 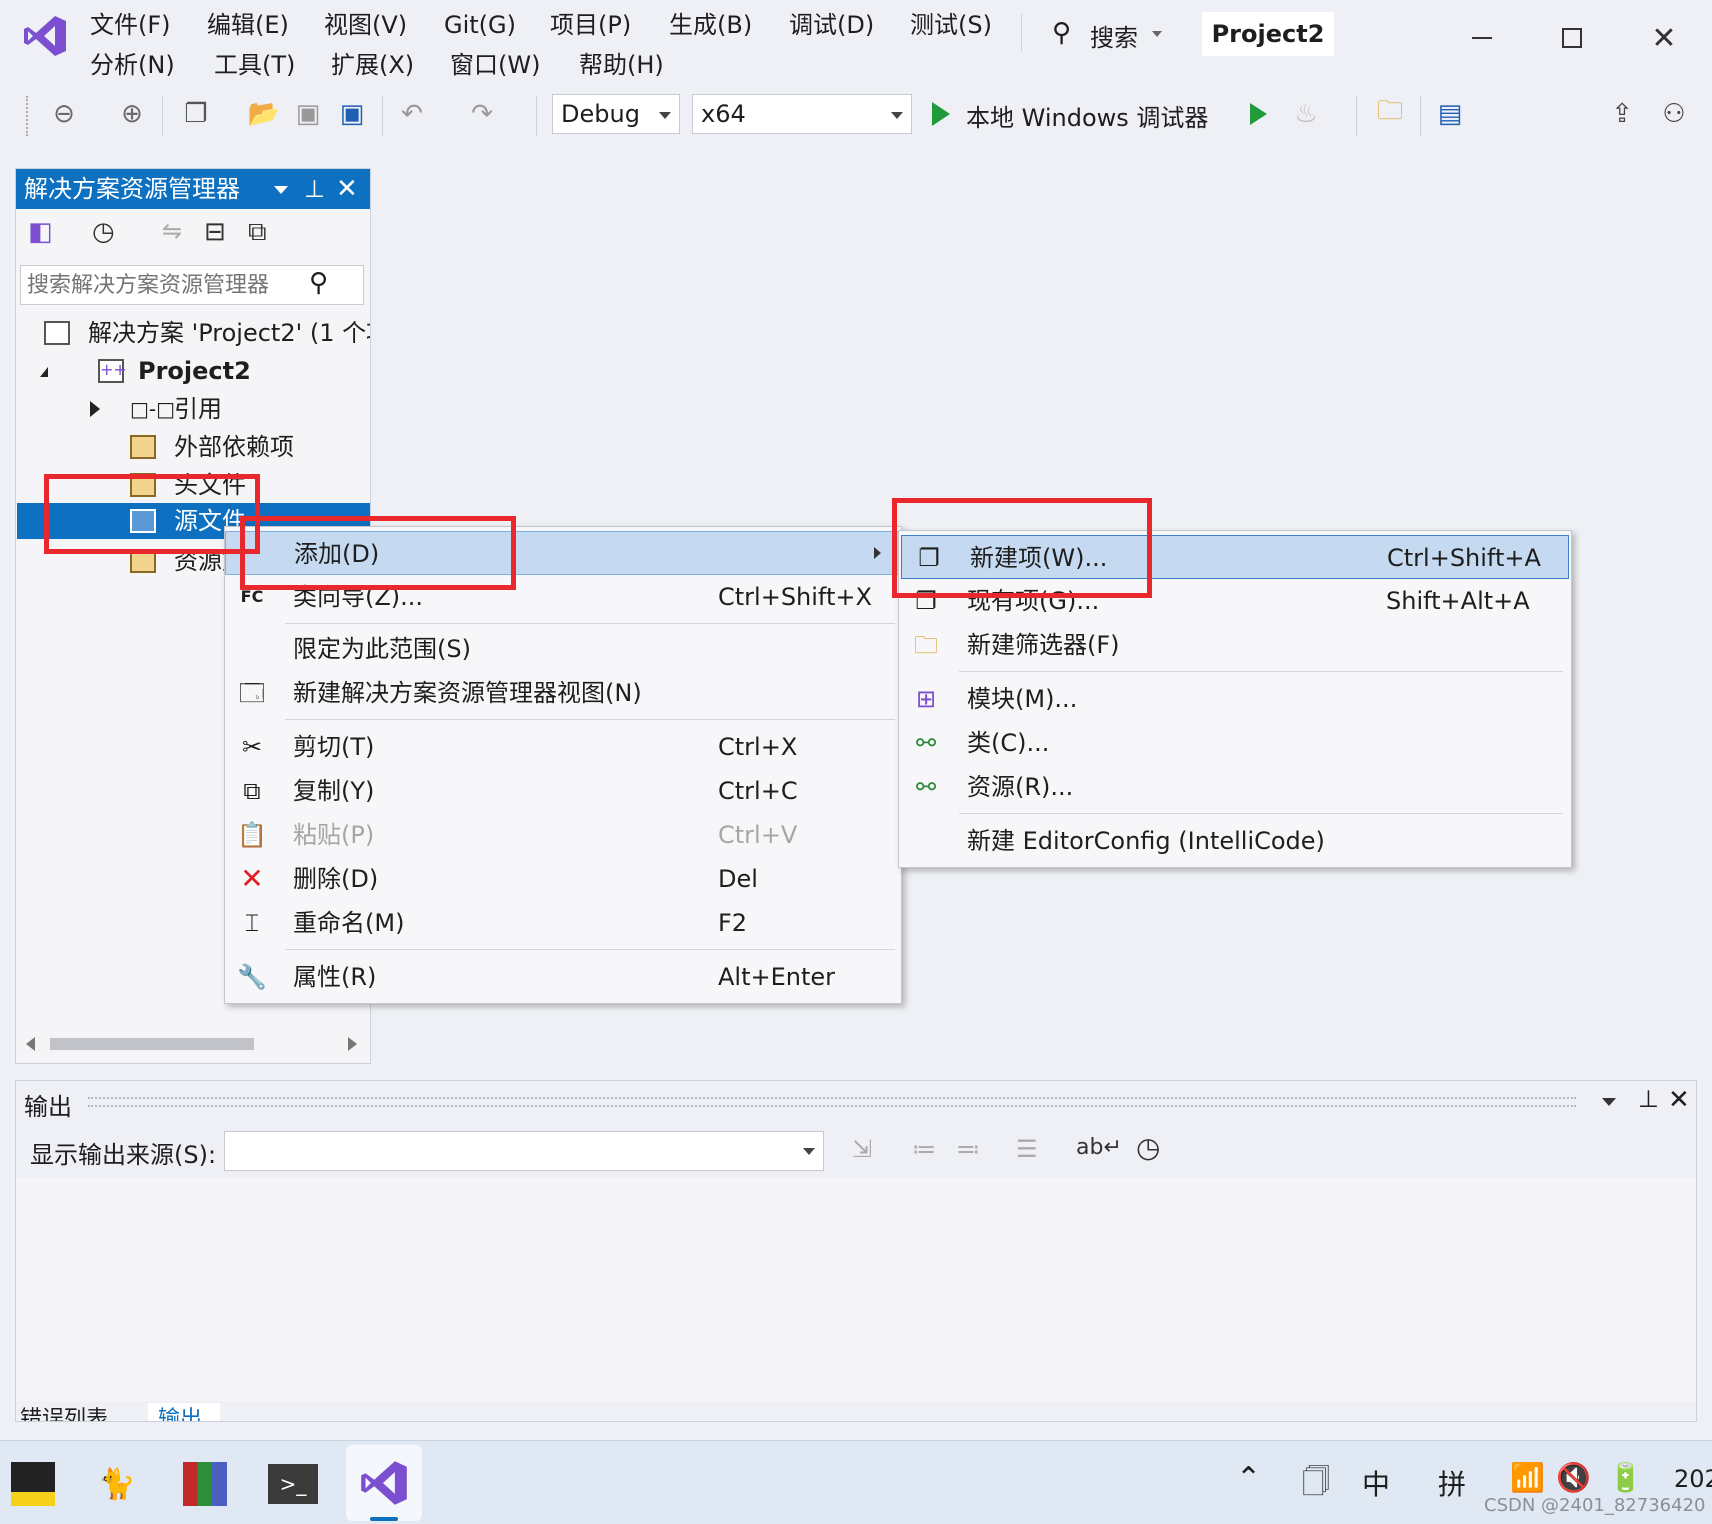 I want to click on live-share-button: ⚇, so click(x=1674, y=114).